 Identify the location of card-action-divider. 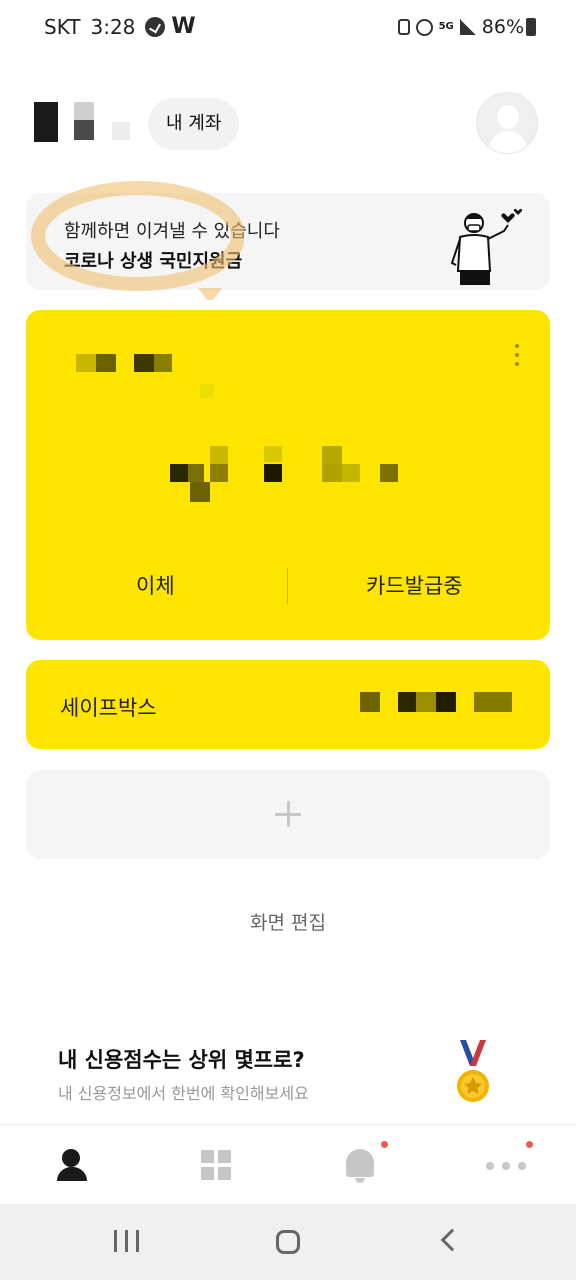
(287, 586).